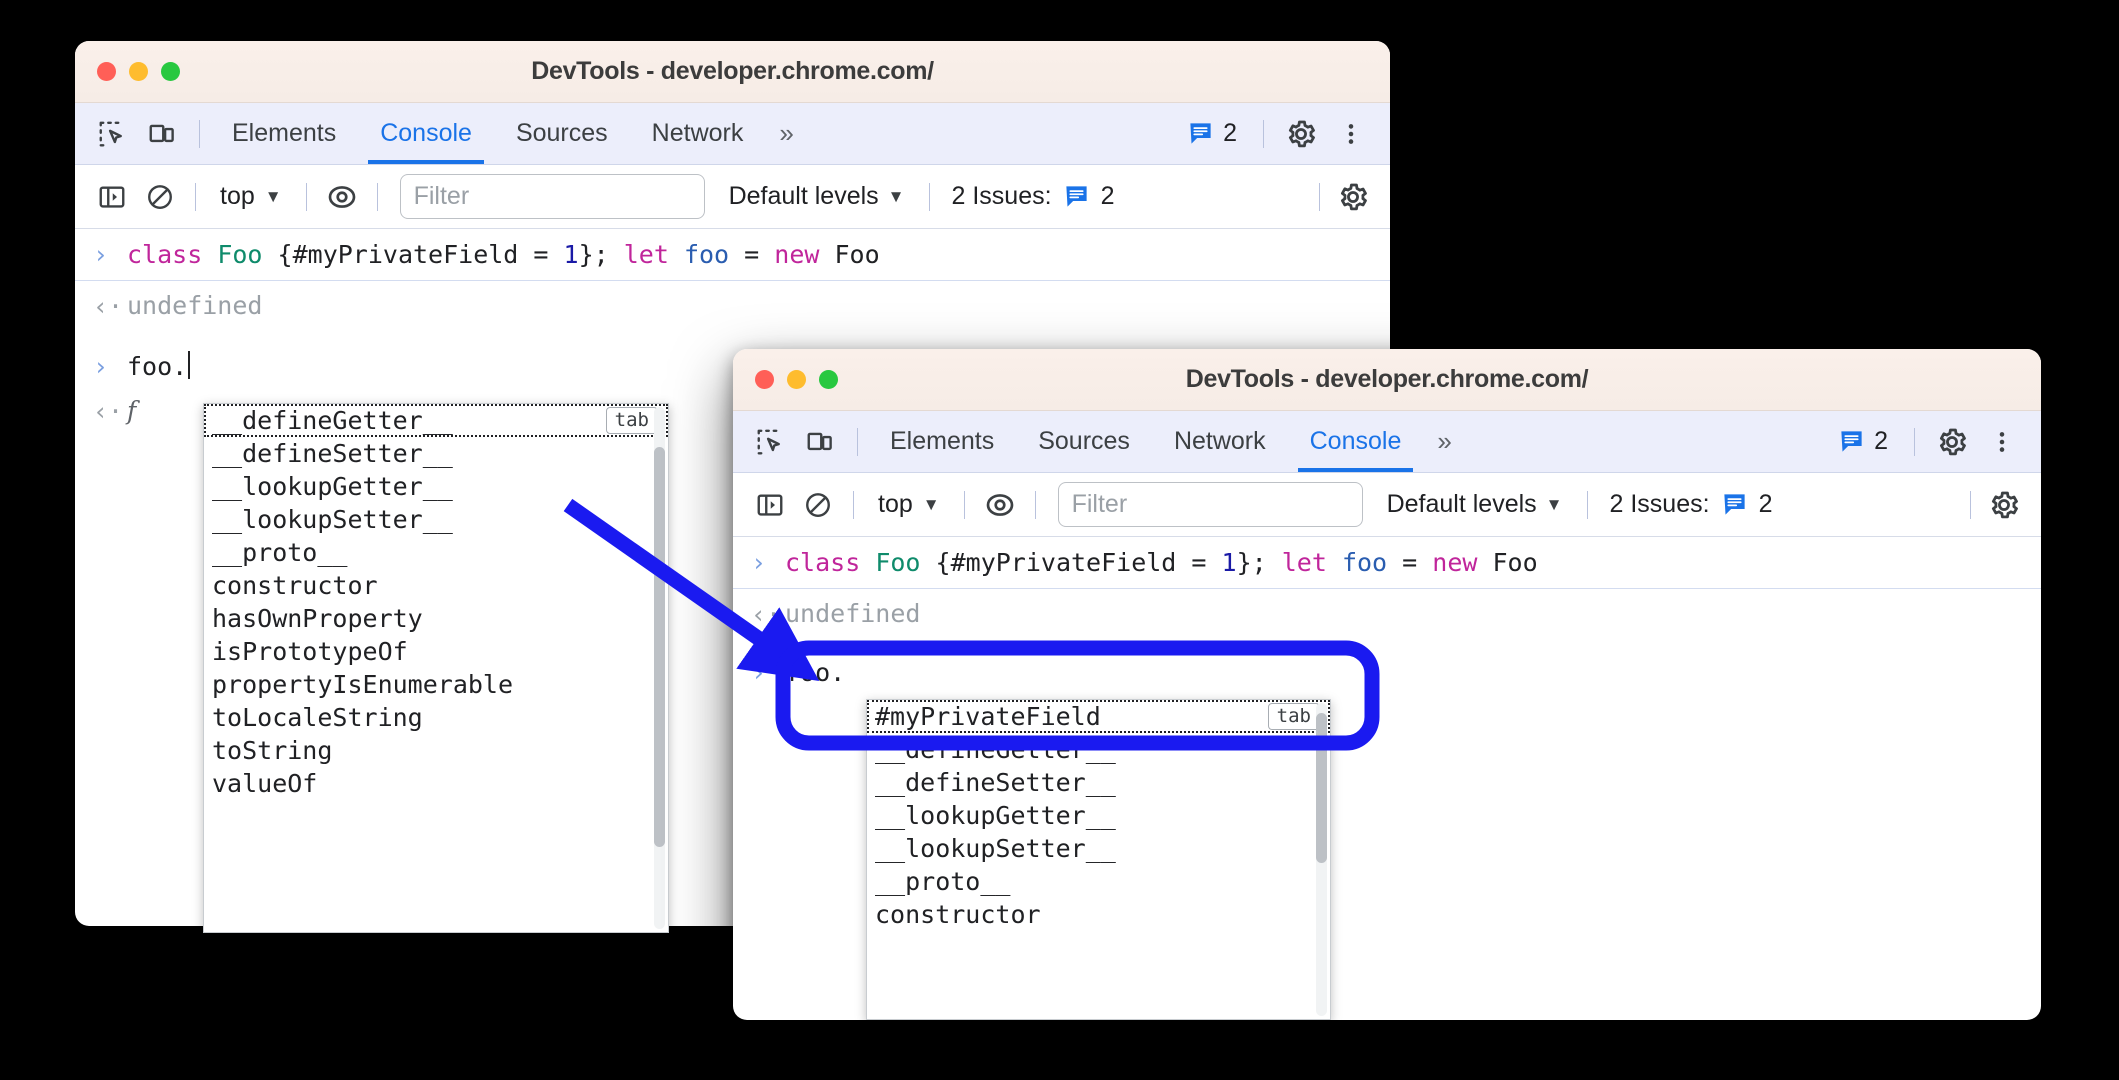 The width and height of the screenshot is (2119, 1080). I want to click on filter-input: Filter, so click(552, 196).